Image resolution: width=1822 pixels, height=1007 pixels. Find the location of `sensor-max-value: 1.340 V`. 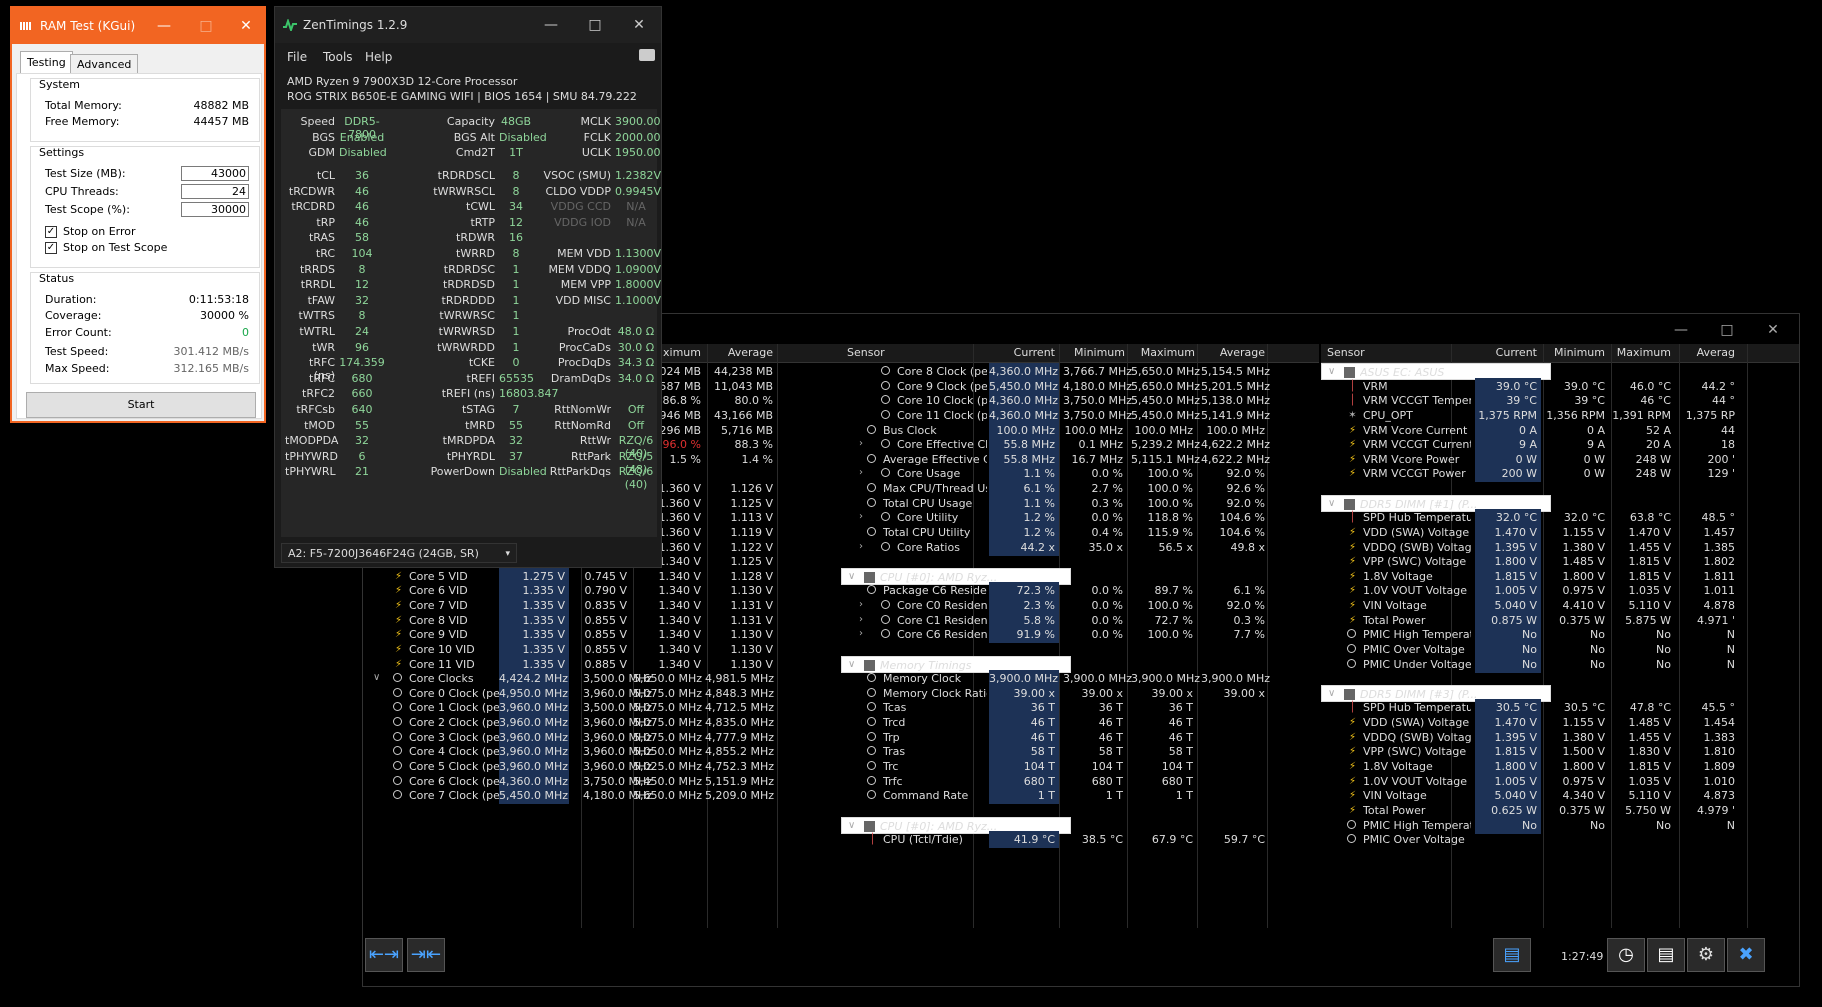

sensor-max-value: 1.340 V is located at coordinates (679, 591).